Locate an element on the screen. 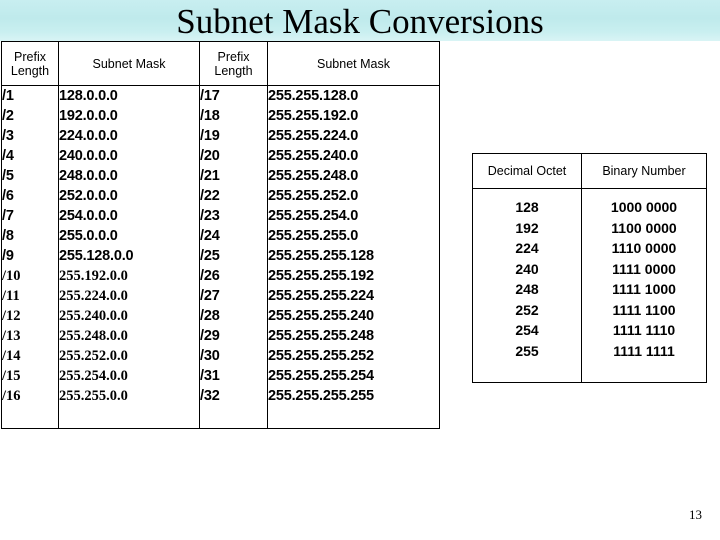  table-row: /3 224.0.0.0/19 255.255.224.0 is located at coordinates (220, 136).